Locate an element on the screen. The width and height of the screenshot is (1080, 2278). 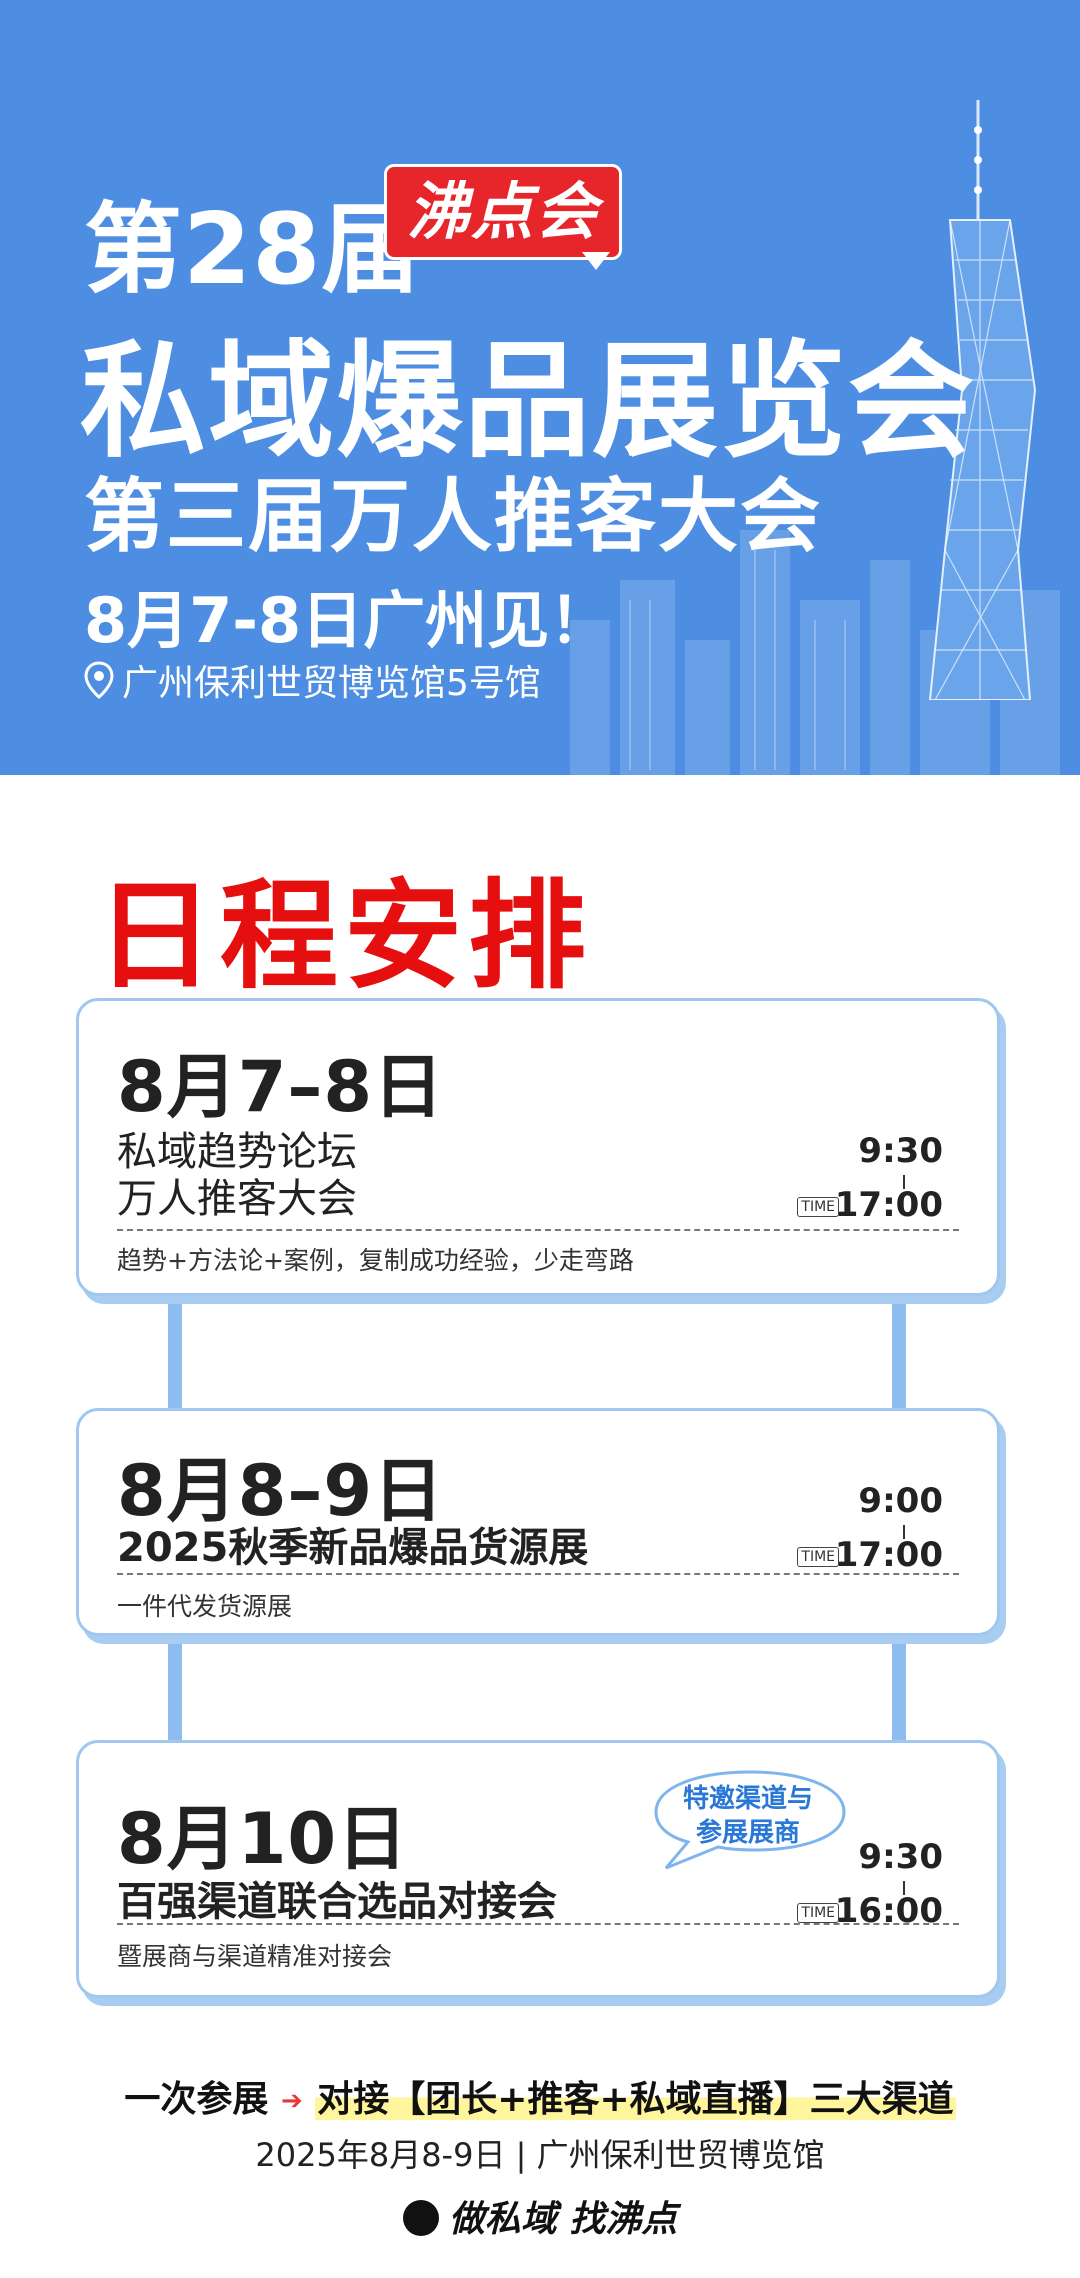
venue-line: 广州保利世贸博览馆5号馆 is located at coordinates (312, 680).